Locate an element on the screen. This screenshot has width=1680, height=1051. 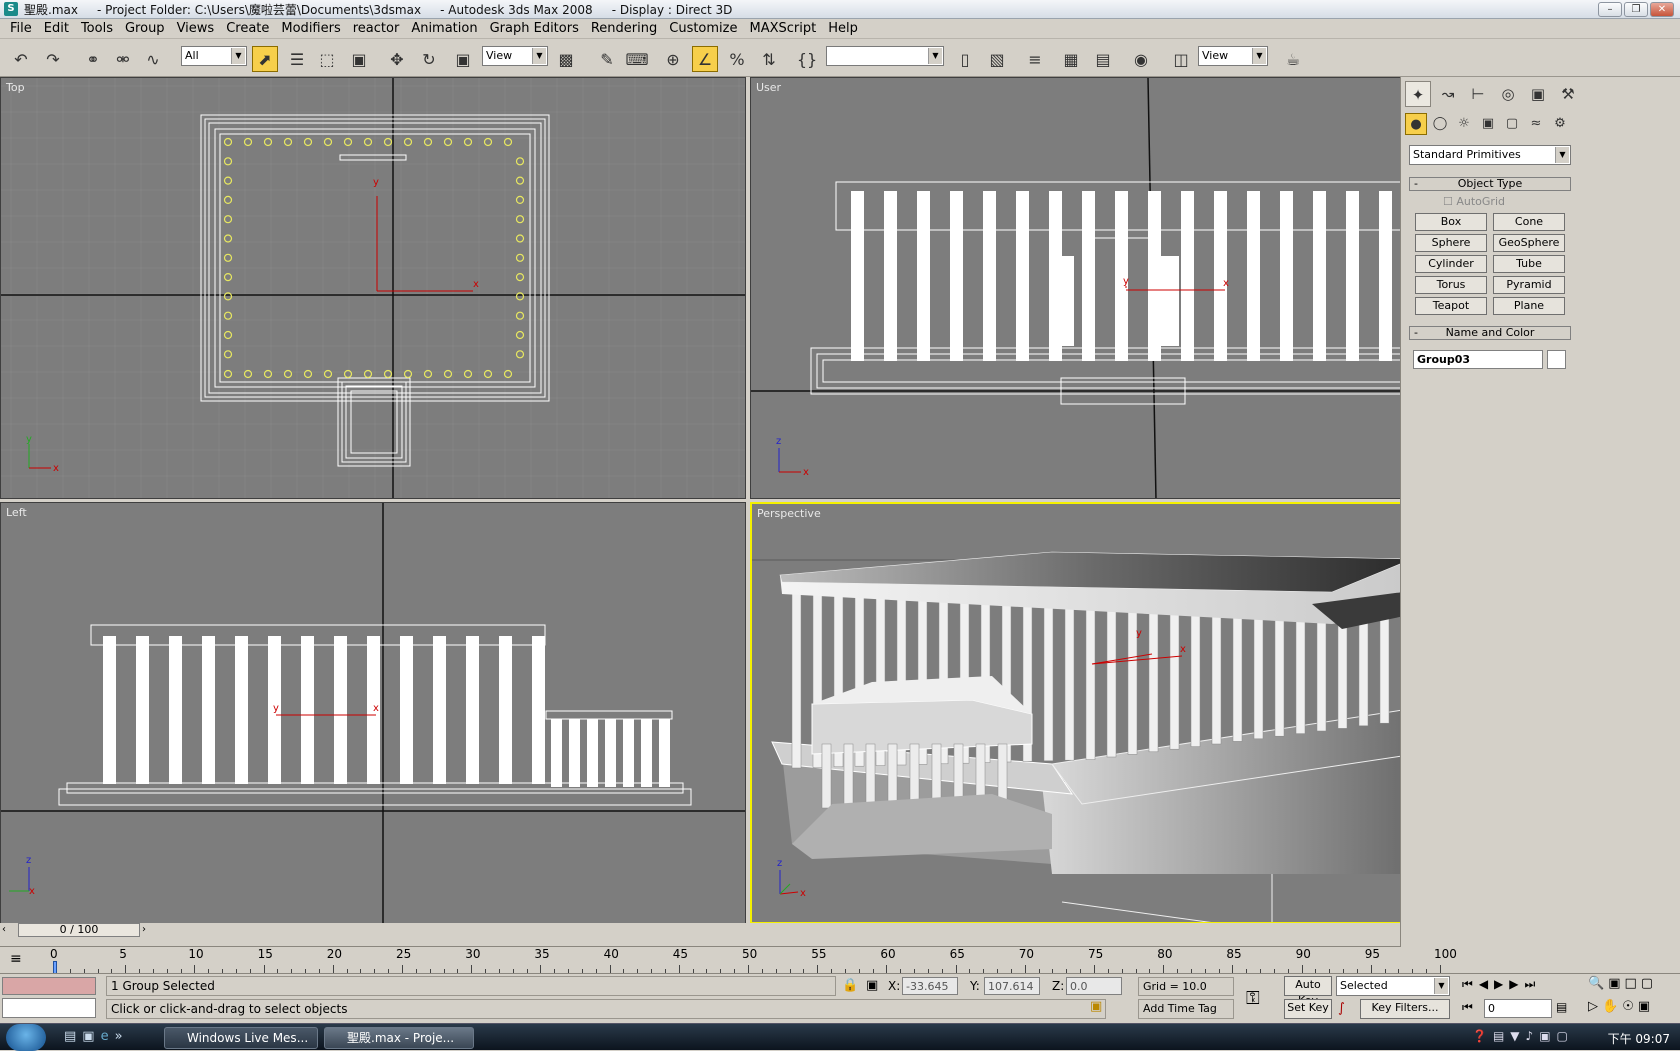
render-setup-icon: ◫ is located at coordinates (1181, 59).